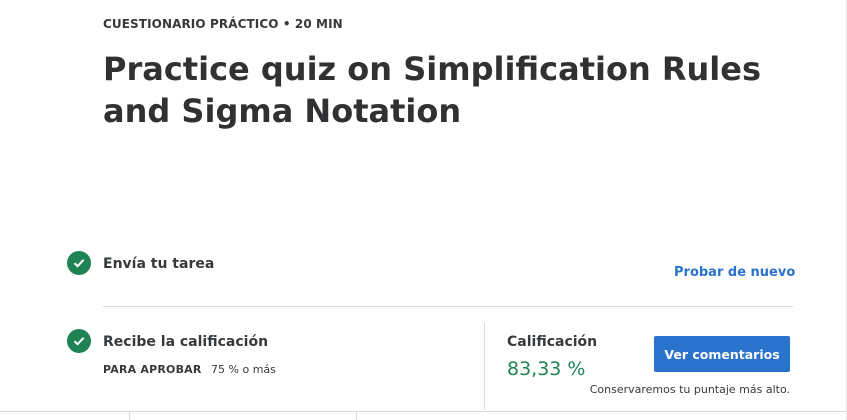 This screenshot has width=847, height=420. I want to click on view-feedback-button: Ver comentarios, so click(722, 354).